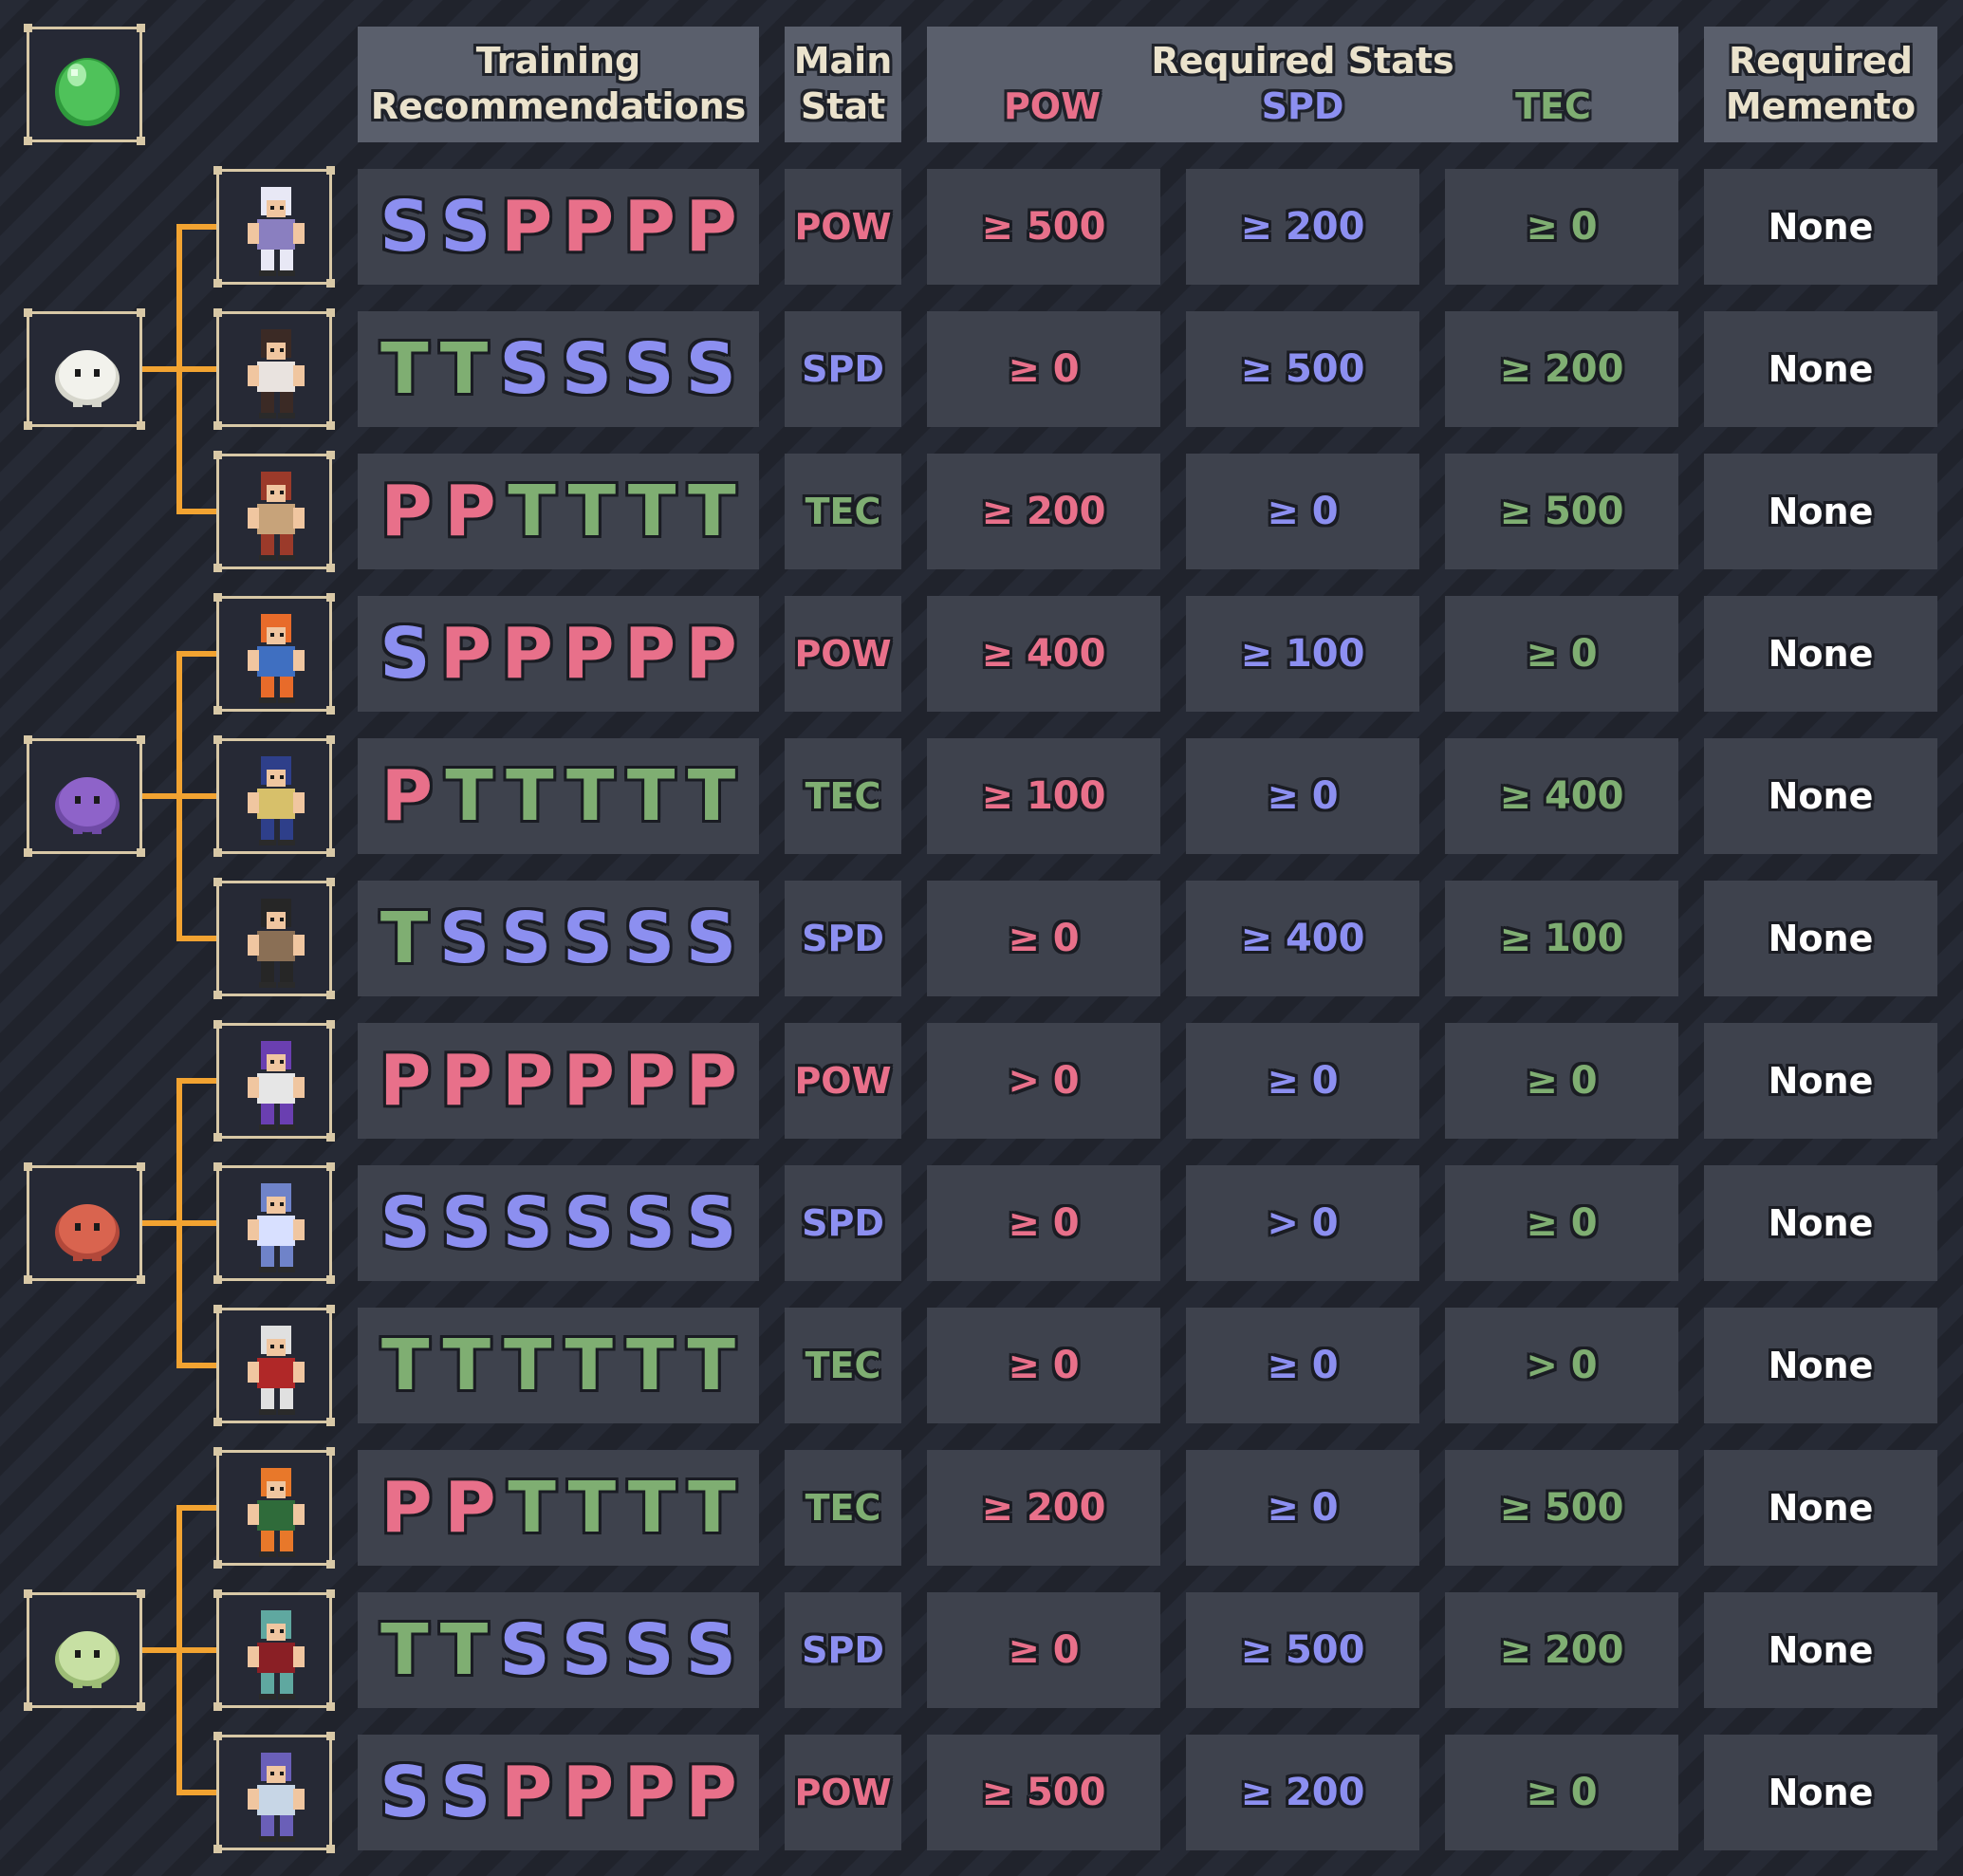  I want to click on root-egg-frame, so click(83, 84).